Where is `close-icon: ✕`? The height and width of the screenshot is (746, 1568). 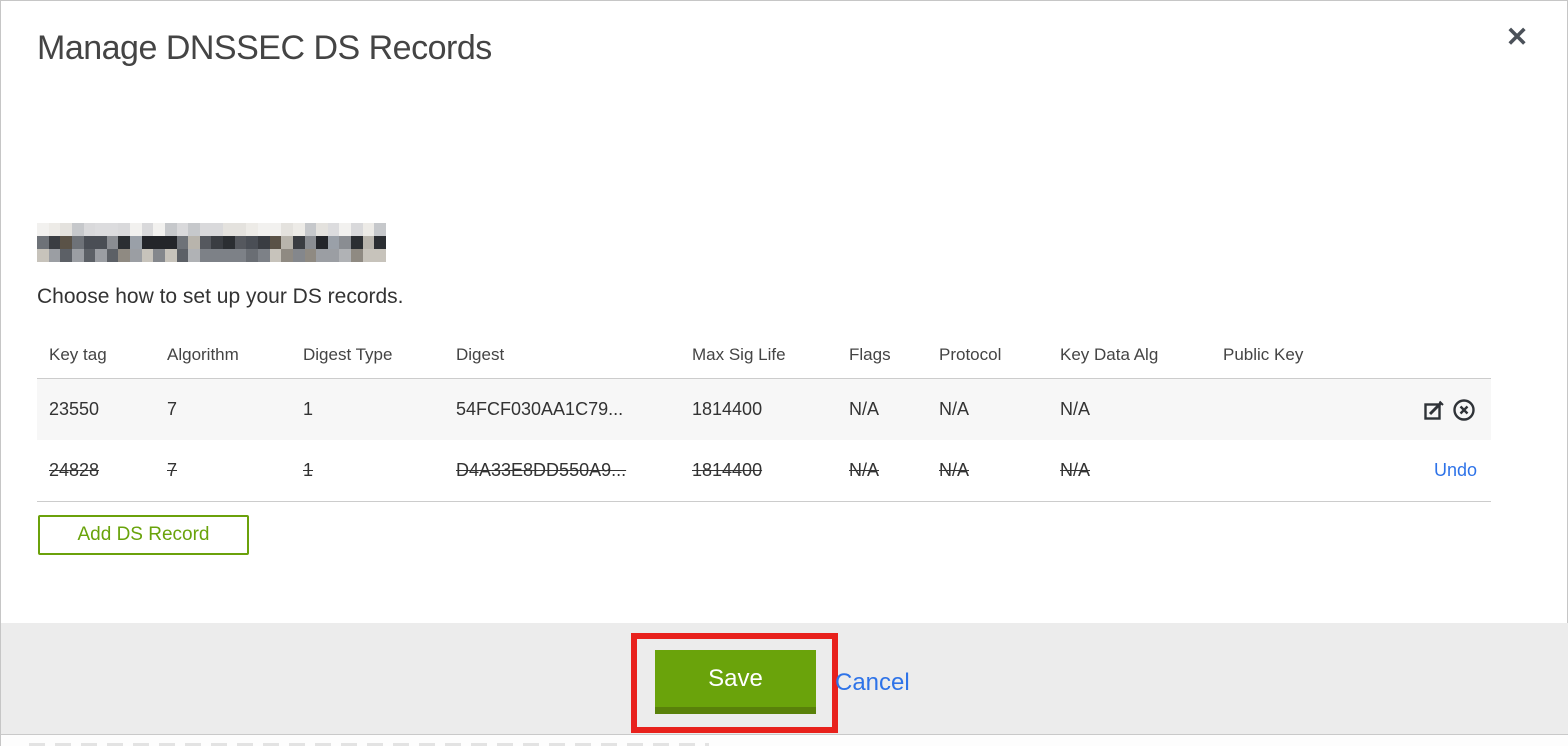
close-icon: ✕ is located at coordinates (1517, 37).